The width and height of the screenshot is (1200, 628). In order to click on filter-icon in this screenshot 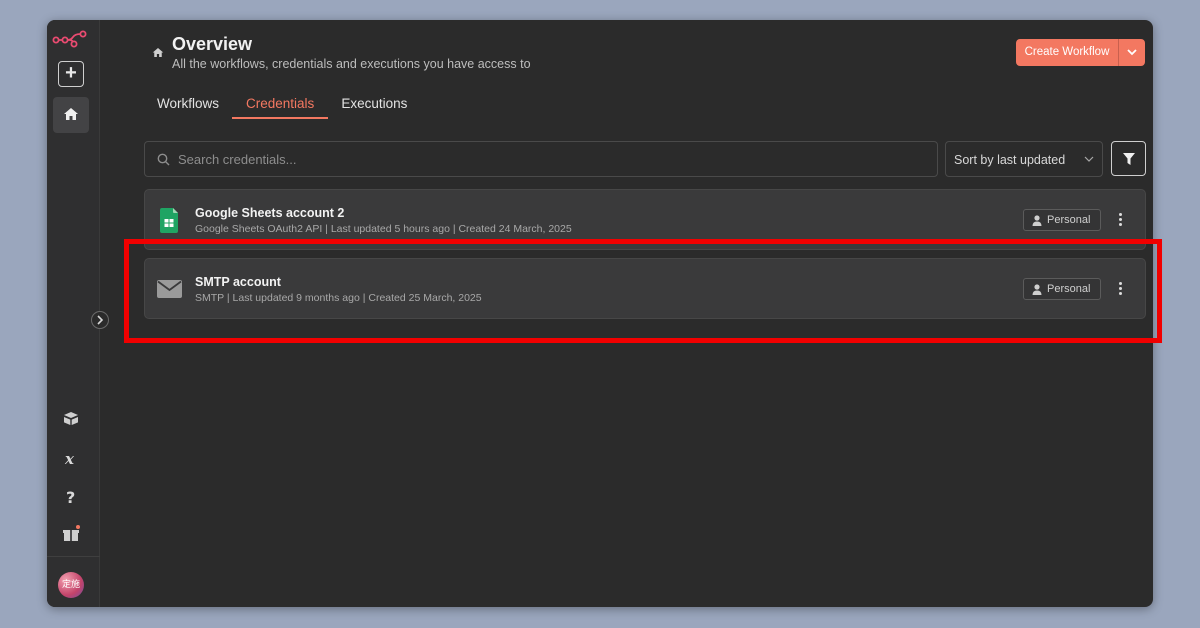, I will do `click(1129, 159)`.